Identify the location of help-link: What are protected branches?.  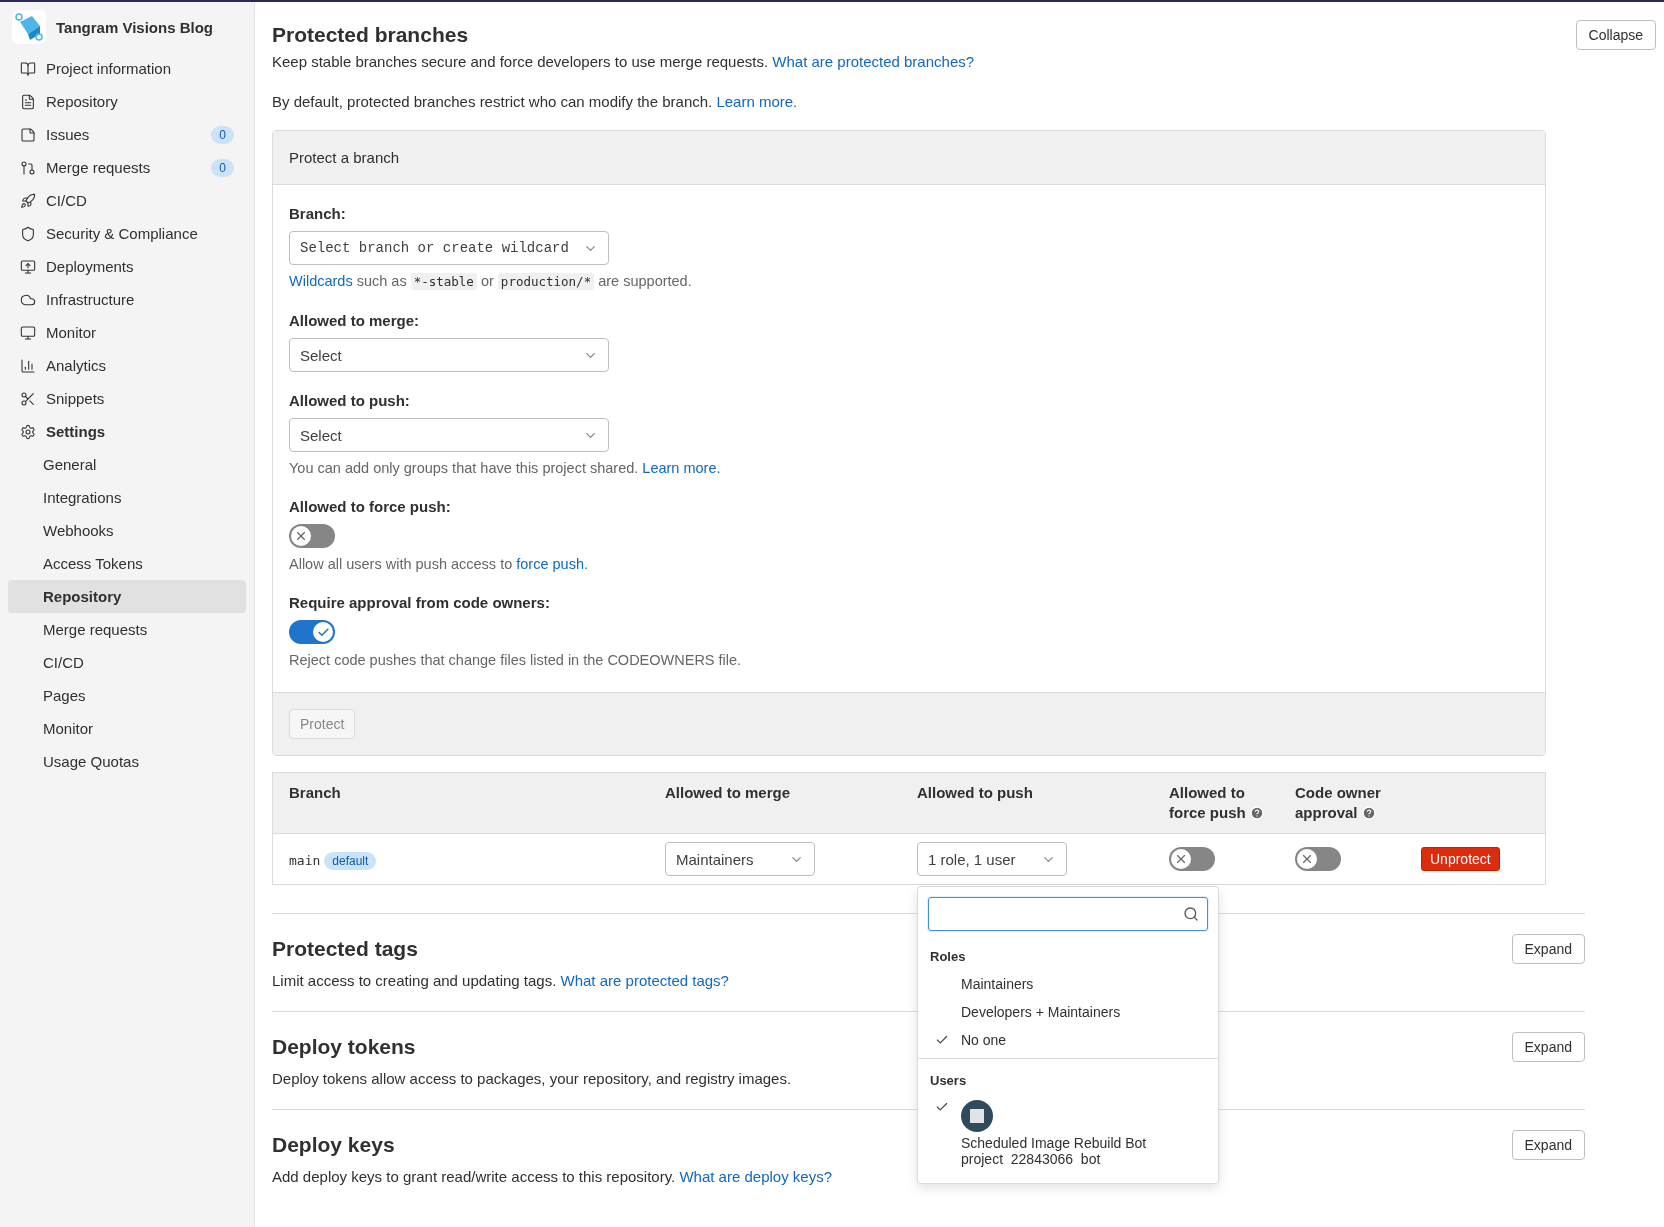
(873, 61).